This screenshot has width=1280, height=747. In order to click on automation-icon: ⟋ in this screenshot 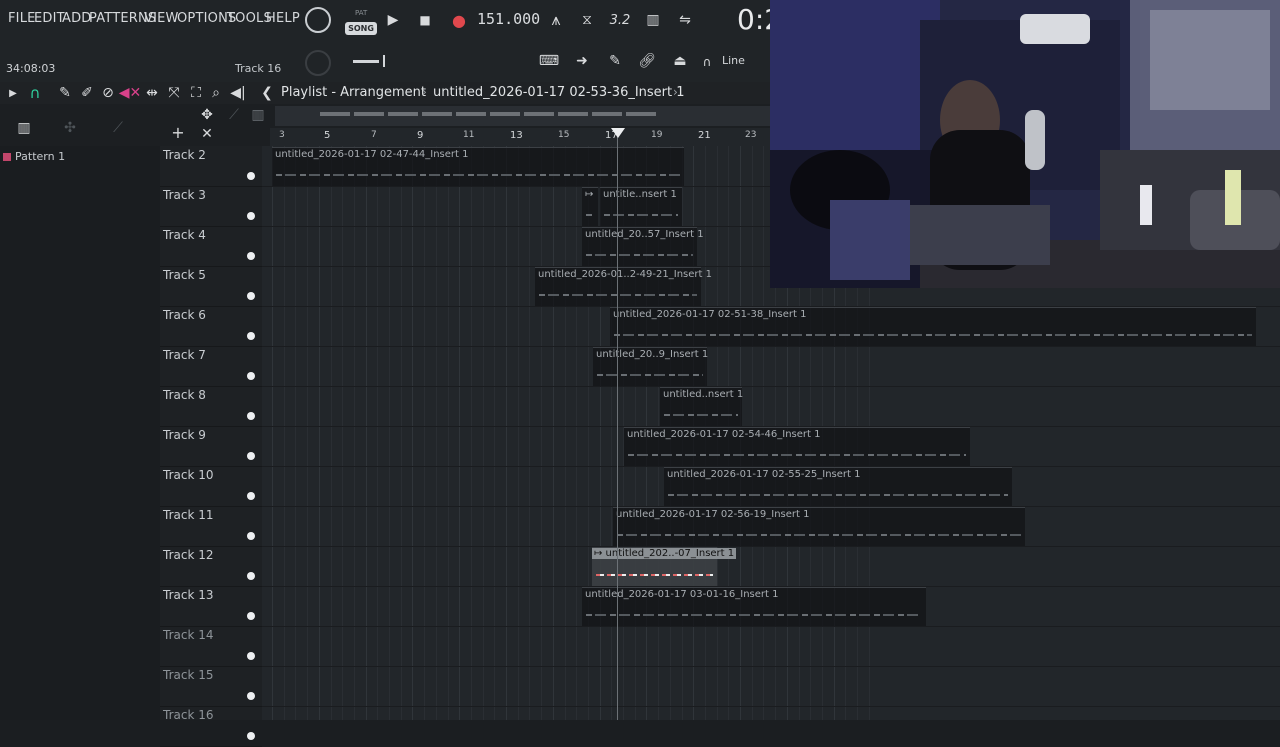, I will do `click(118, 128)`.